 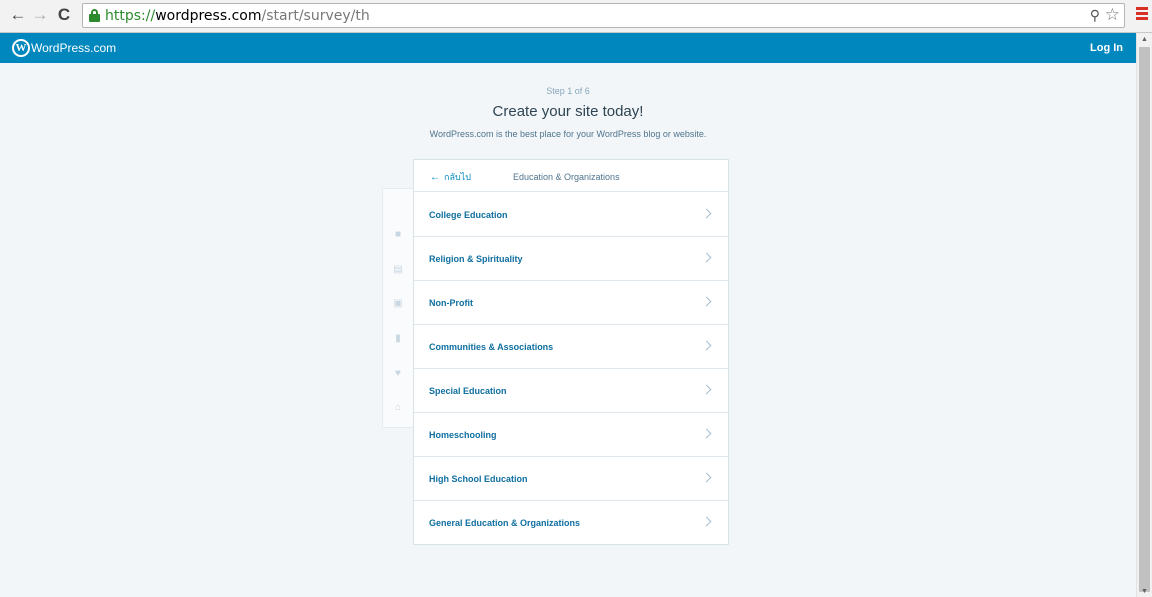 I want to click on url-path: /start/survey/th, so click(x=315, y=16).